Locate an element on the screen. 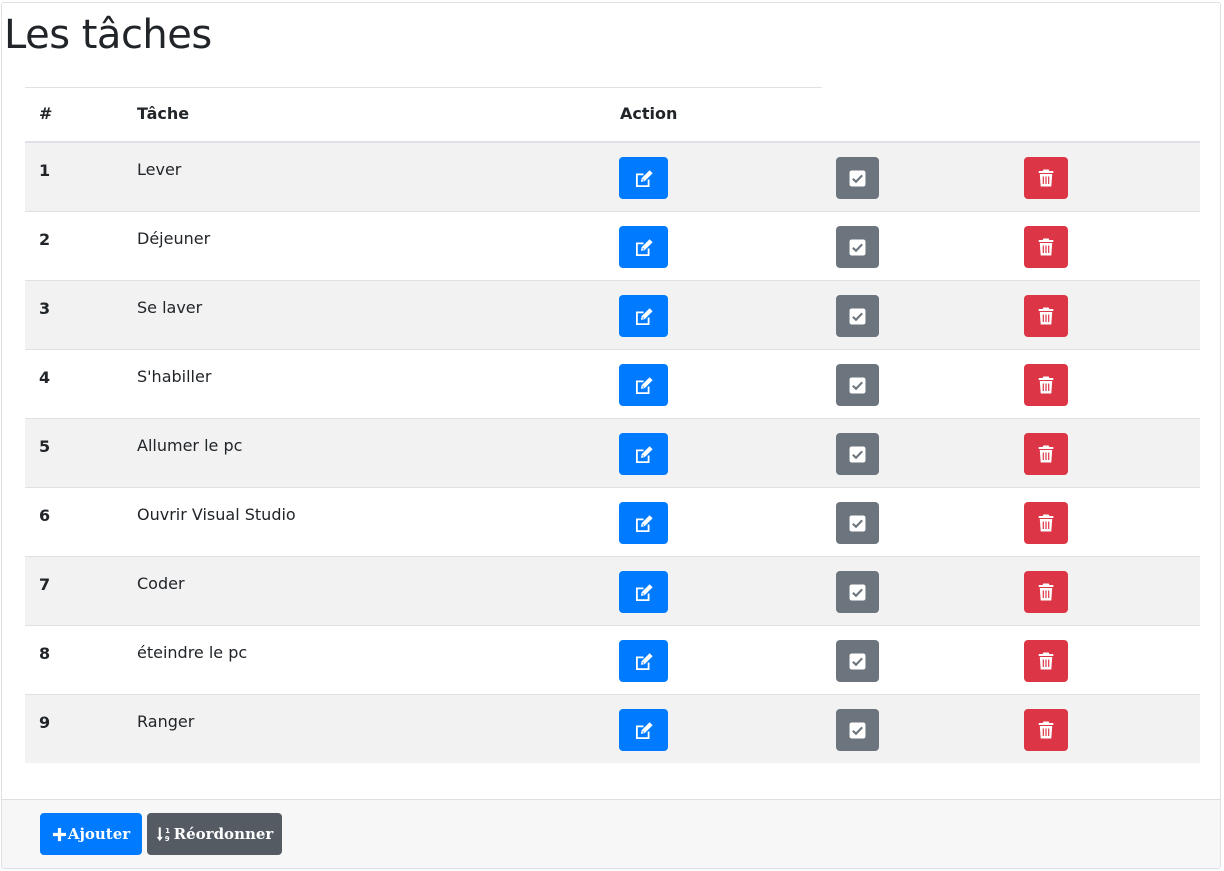  row-number: 7 is located at coordinates (45, 584).